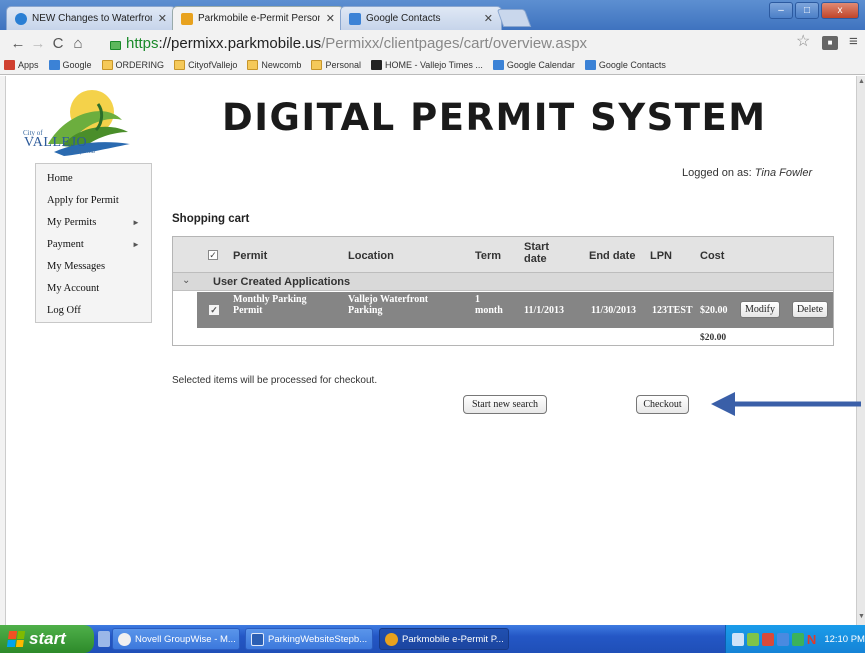 The image size is (865, 653). What do you see at coordinates (840, 10) in the screenshot?
I see `close-window-button: x` at bounding box center [840, 10].